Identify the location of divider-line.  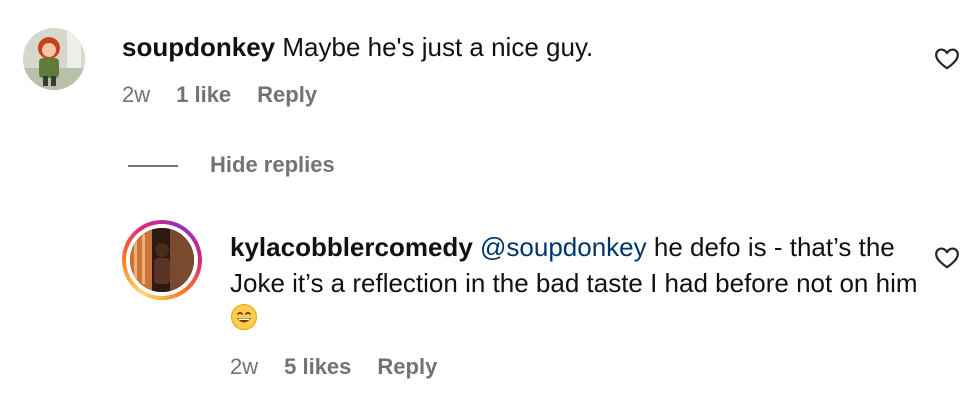
(153, 166).